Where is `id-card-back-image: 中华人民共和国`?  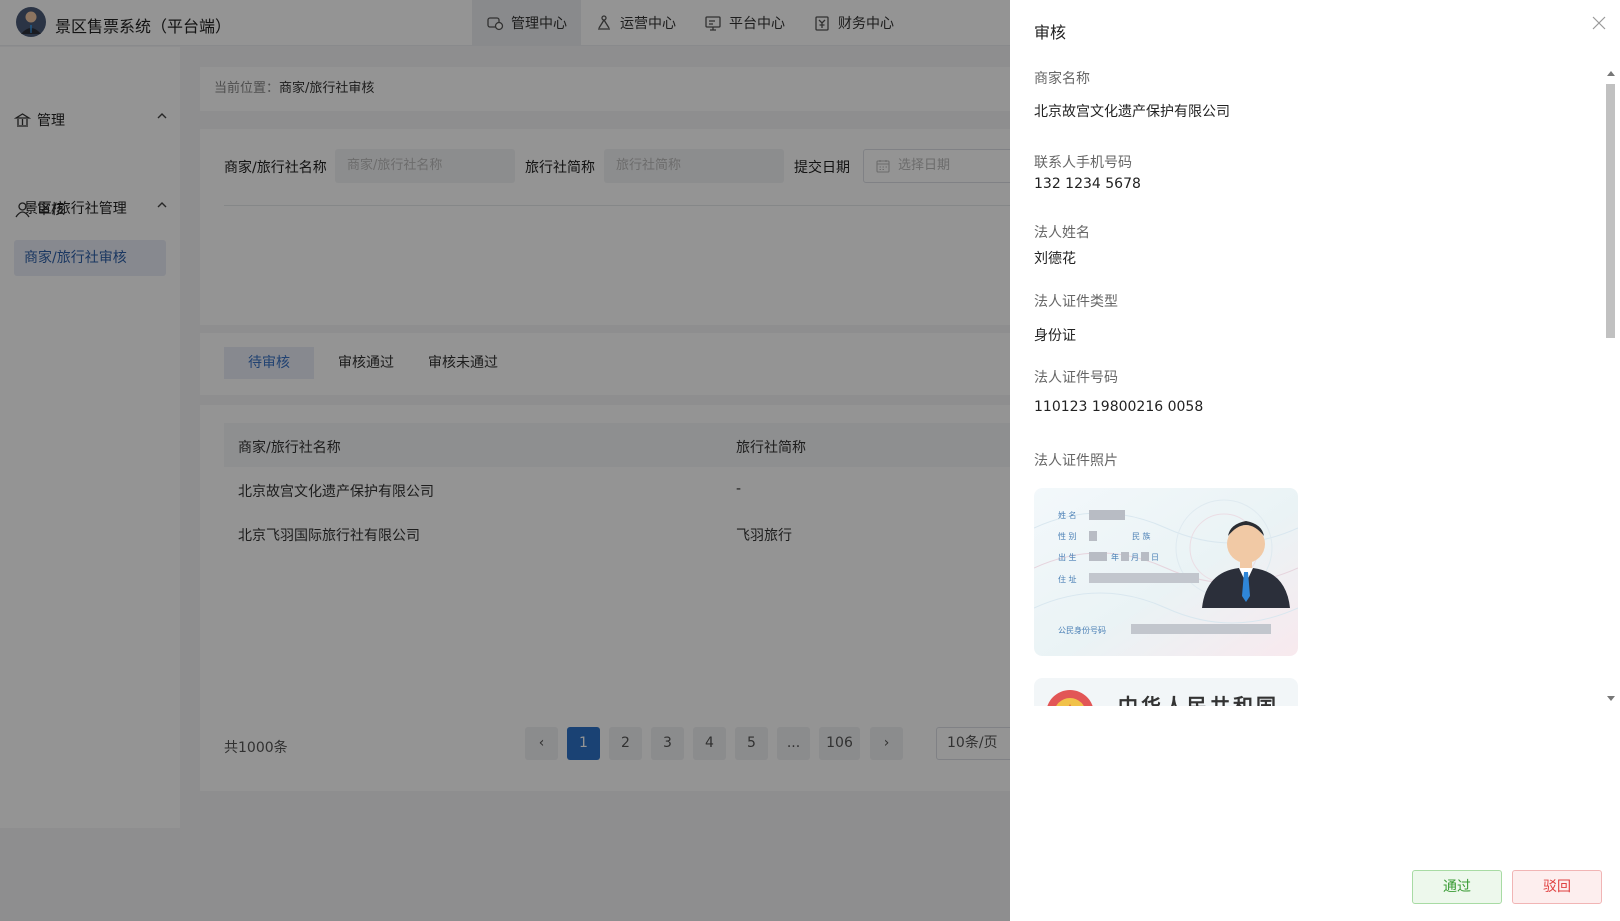 id-card-back-image: 中华人民共和国 is located at coordinates (1166, 692).